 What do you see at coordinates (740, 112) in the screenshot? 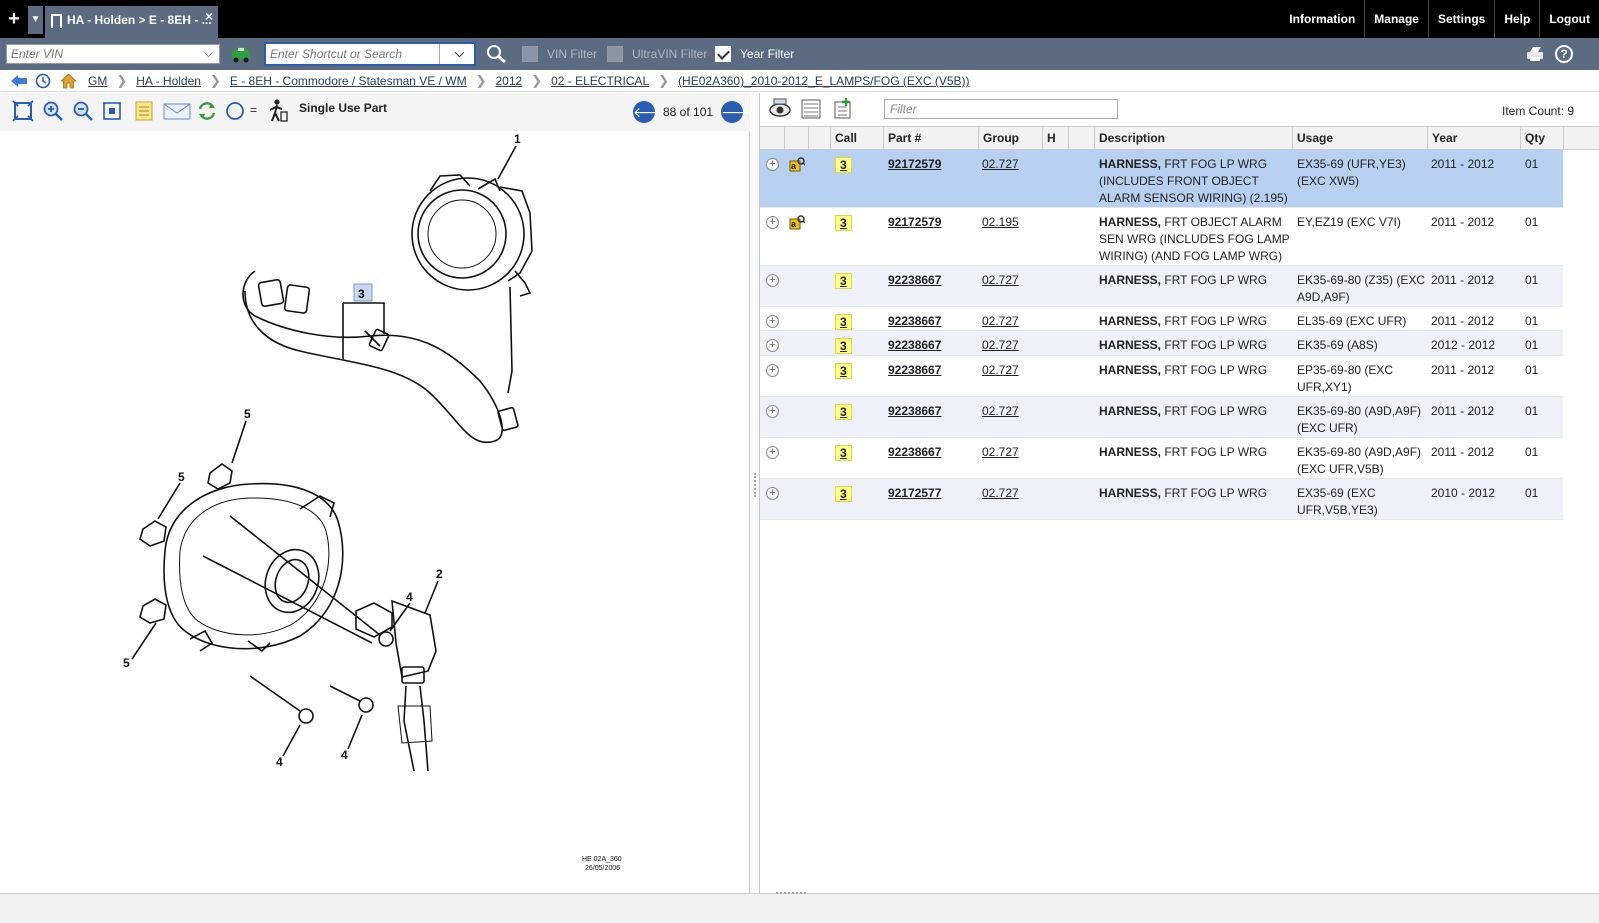
I see `next-page-button: 🡒` at bounding box center [740, 112].